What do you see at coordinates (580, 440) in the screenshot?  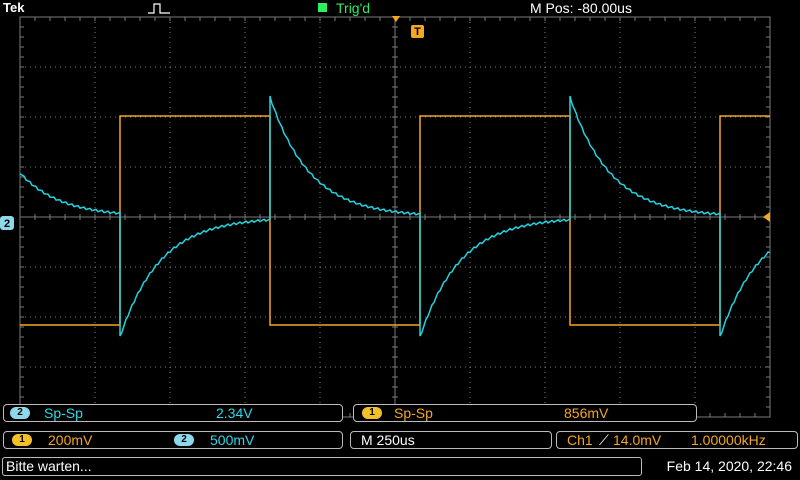 I see `trigger-source: Ch1` at bounding box center [580, 440].